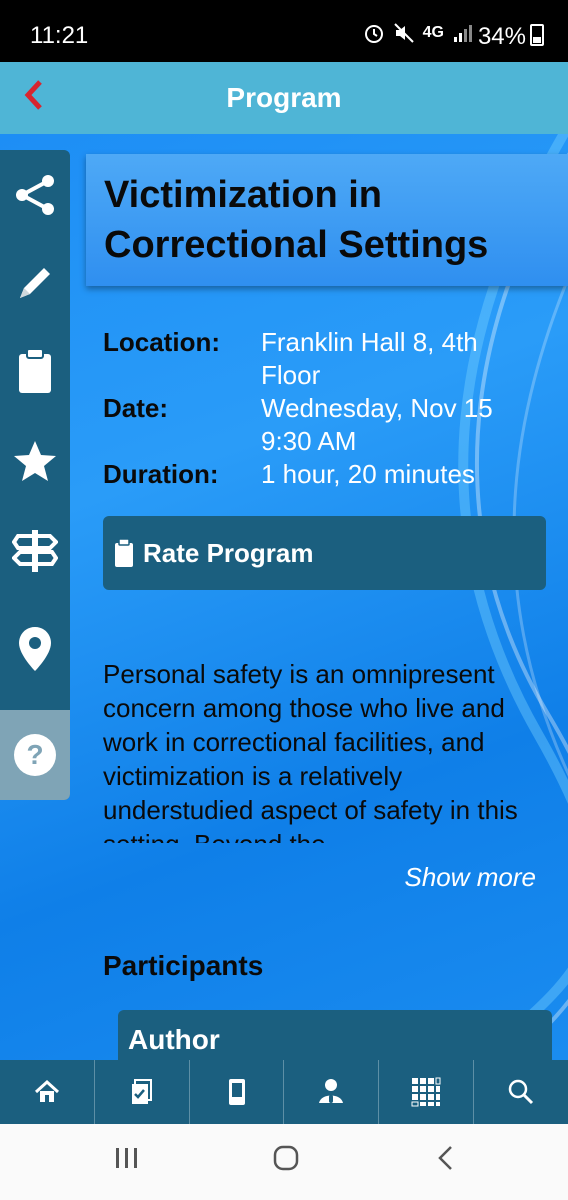  I want to click on home-nav-button, so click(286, 1160).